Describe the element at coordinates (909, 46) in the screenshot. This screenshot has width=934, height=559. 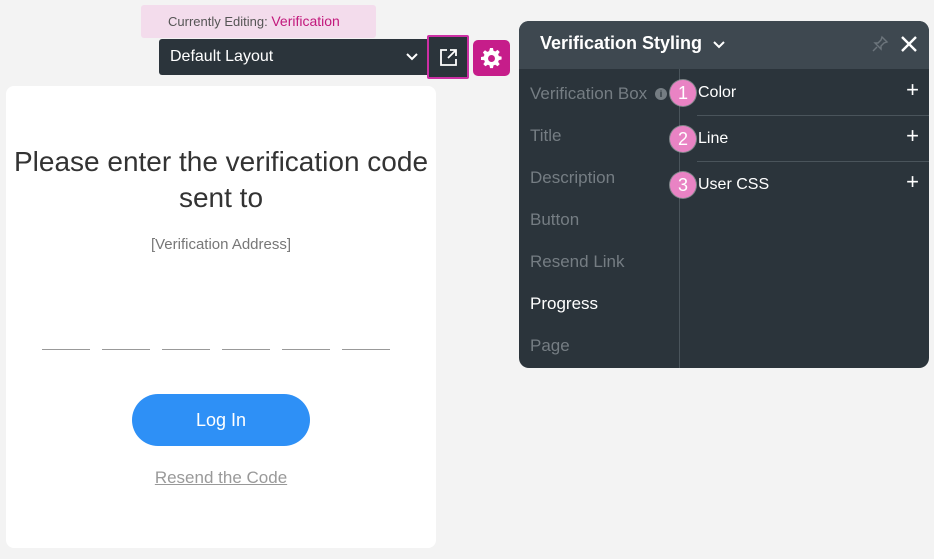
I see `close-icon` at that location.